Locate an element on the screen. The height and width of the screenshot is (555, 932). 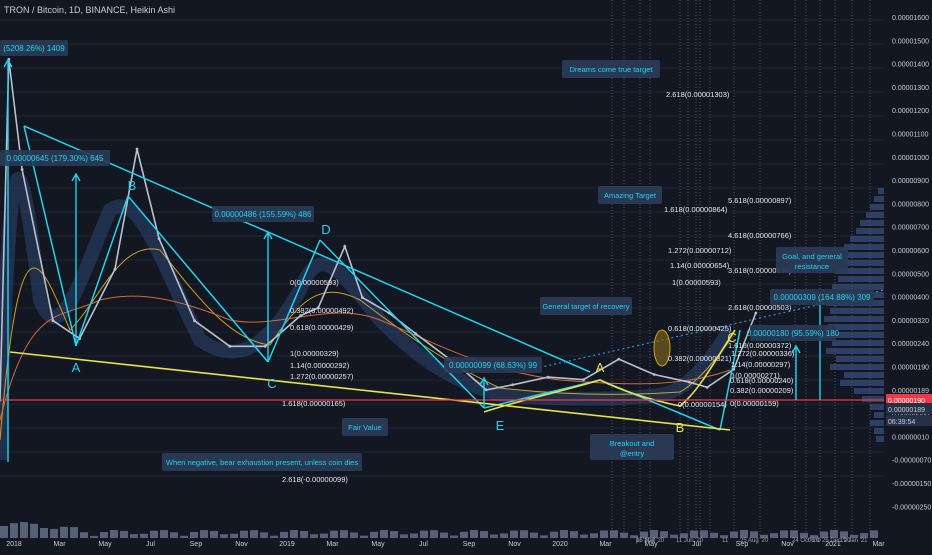
measure-label: 0.00000099 (68.63%) 99 is located at coordinates (493, 365).